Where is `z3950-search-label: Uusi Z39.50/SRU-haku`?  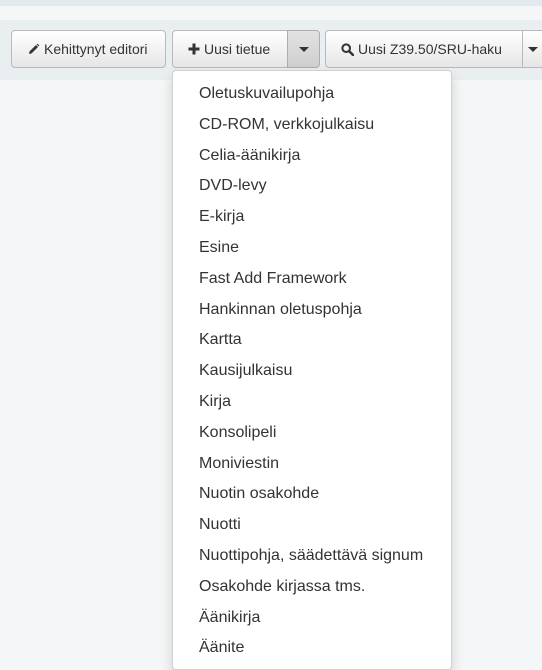
z3950-search-label: Uusi Z39.50/SRU-haku is located at coordinates (430, 49).